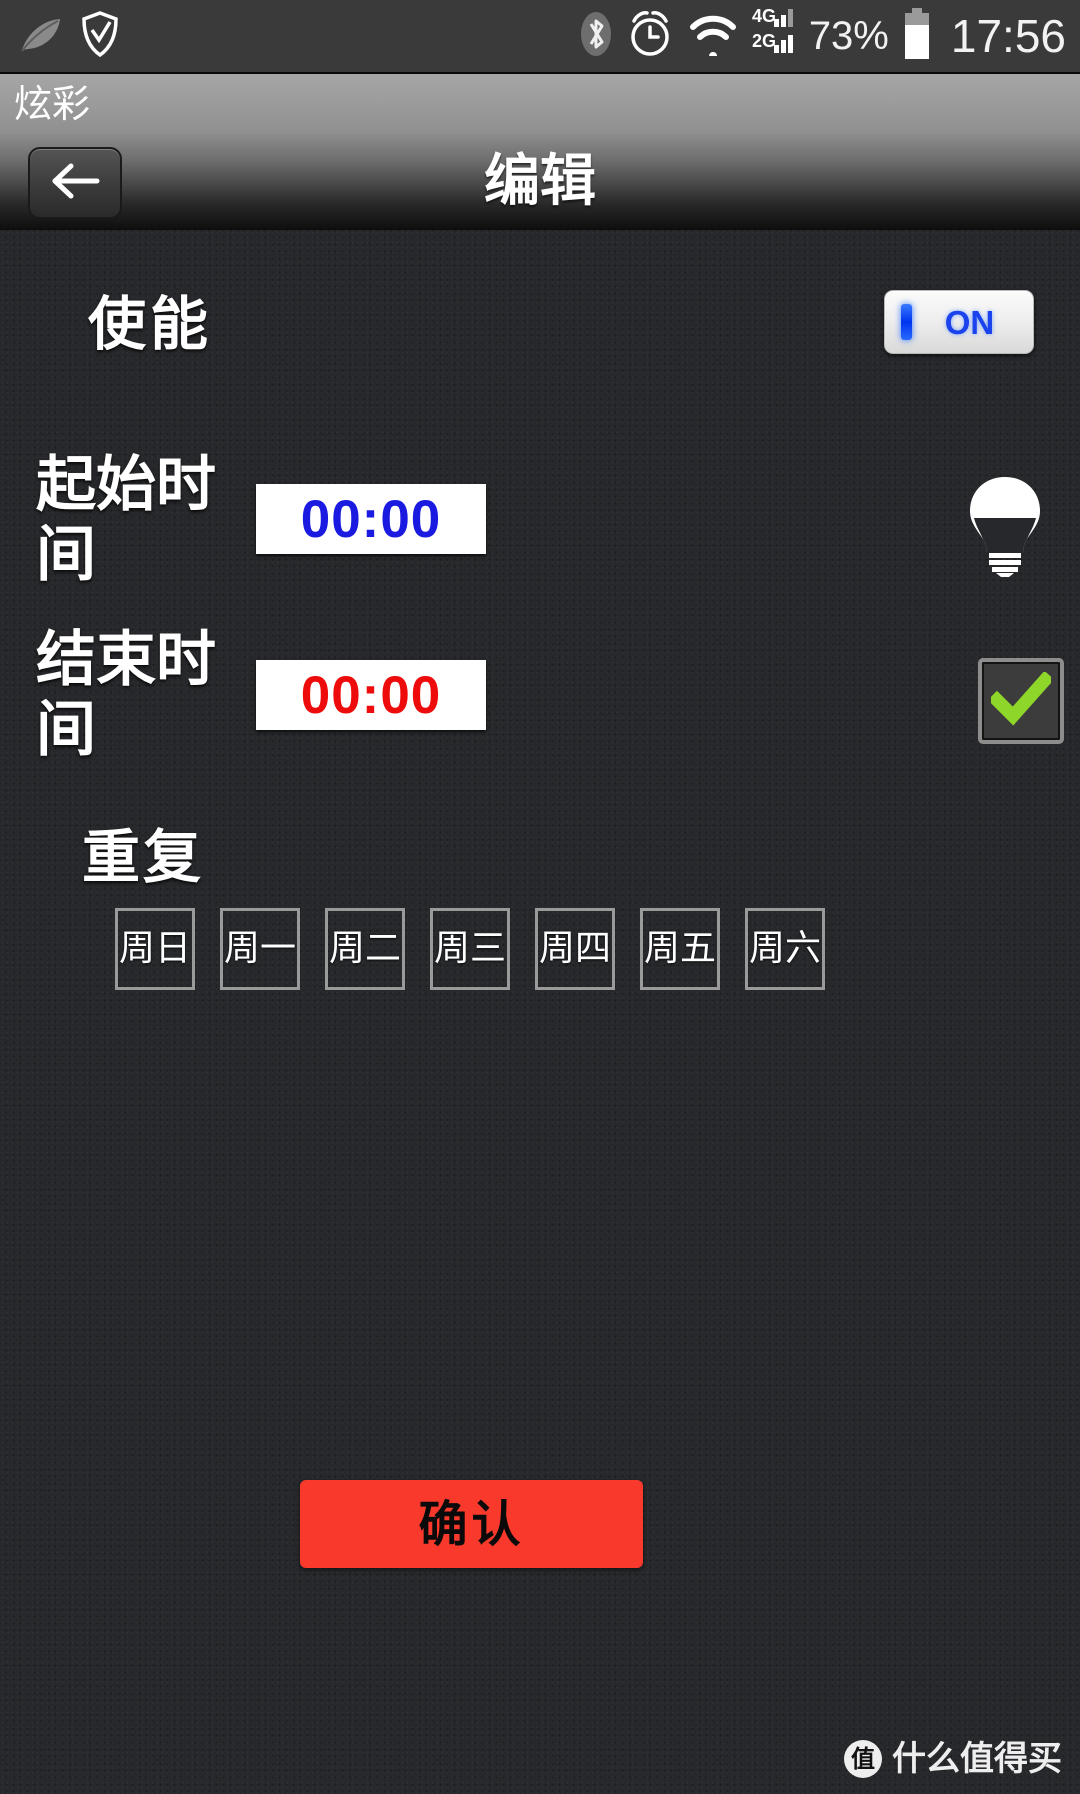 The image size is (1080, 1794). I want to click on battery-percent-label: 73%, so click(848, 36).